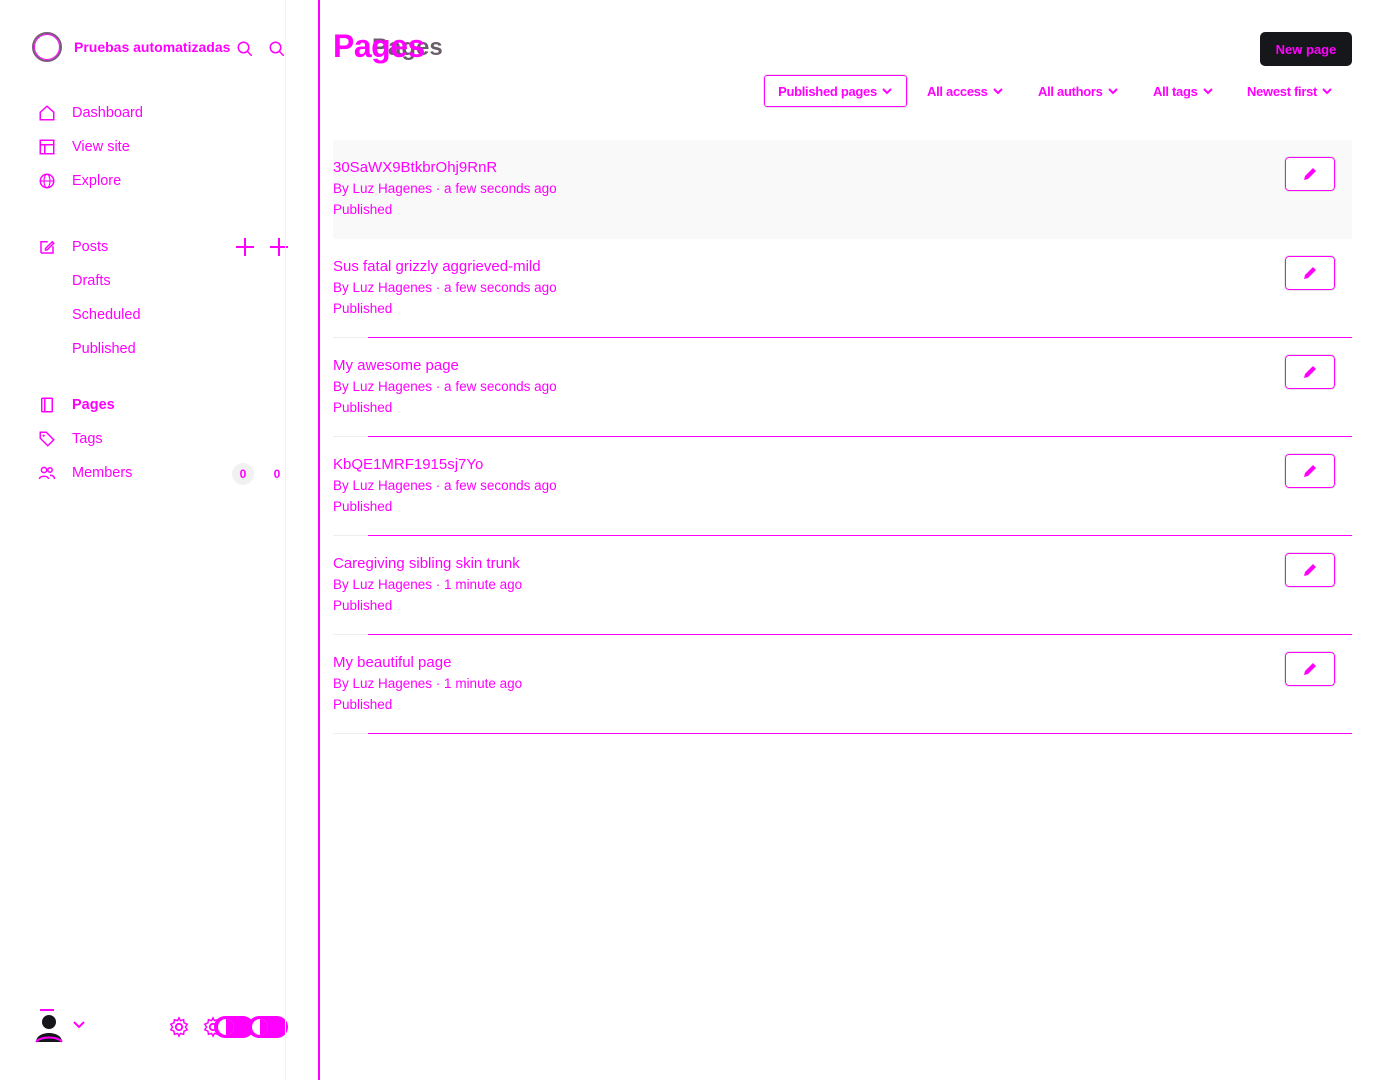  Describe the element at coordinates (408, 464) in the screenshot. I see `page-row-title: KbQE1MRF1915sj7Yo` at that location.